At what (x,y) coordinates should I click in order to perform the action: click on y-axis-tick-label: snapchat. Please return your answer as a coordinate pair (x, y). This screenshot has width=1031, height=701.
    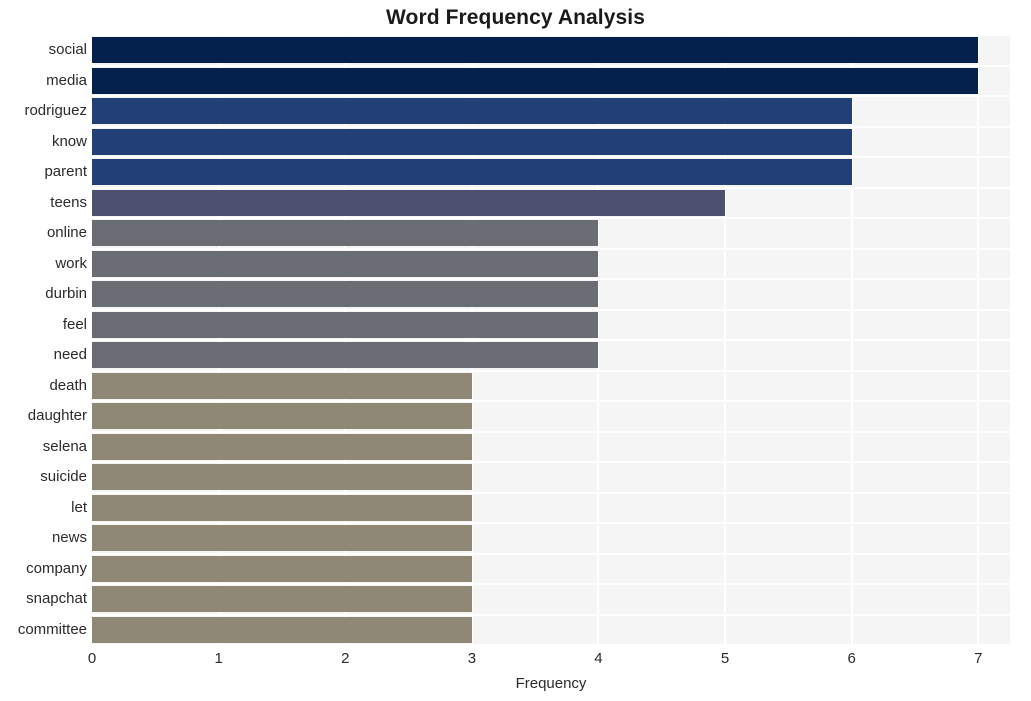
    Looking at the image, I should click on (56, 599).